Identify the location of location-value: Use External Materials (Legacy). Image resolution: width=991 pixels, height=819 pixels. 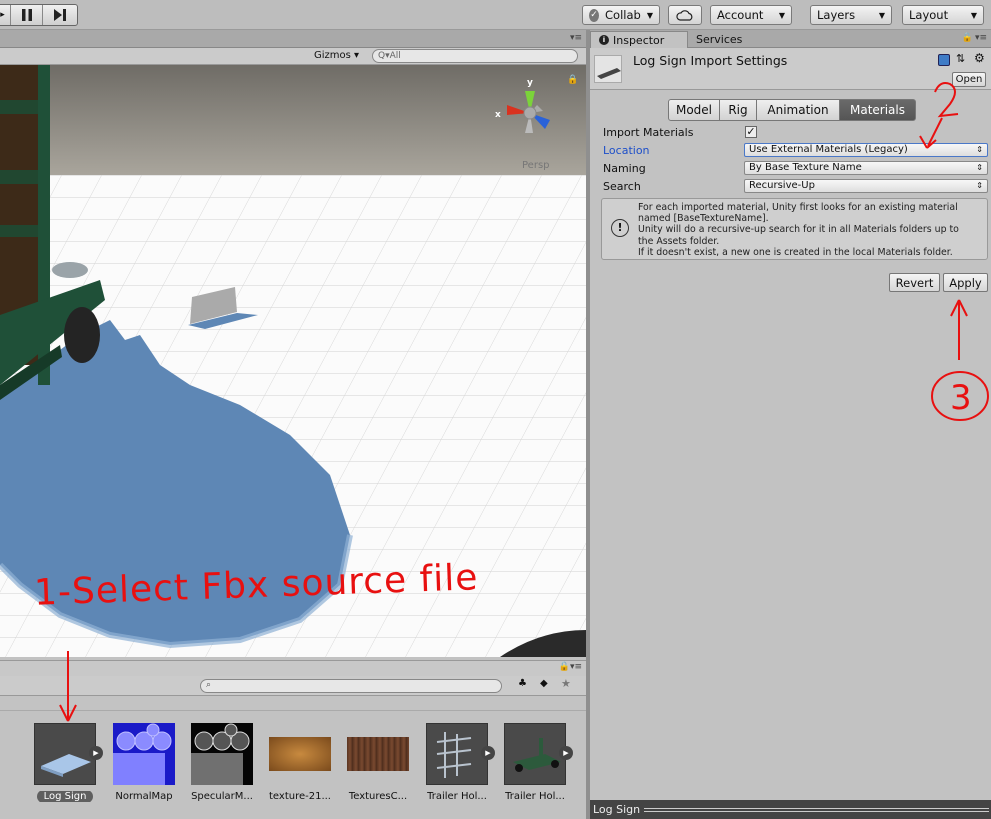
(828, 149).